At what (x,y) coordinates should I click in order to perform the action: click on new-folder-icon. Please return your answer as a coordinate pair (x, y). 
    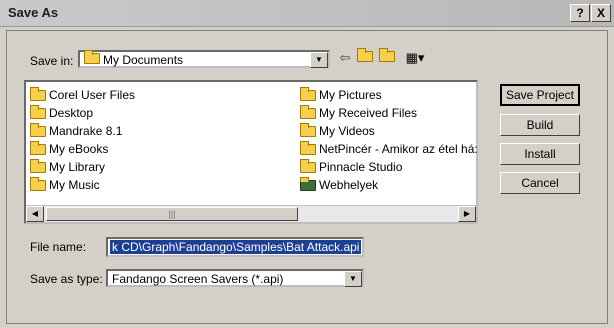
    Looking at the image, I should click on (387, 57).